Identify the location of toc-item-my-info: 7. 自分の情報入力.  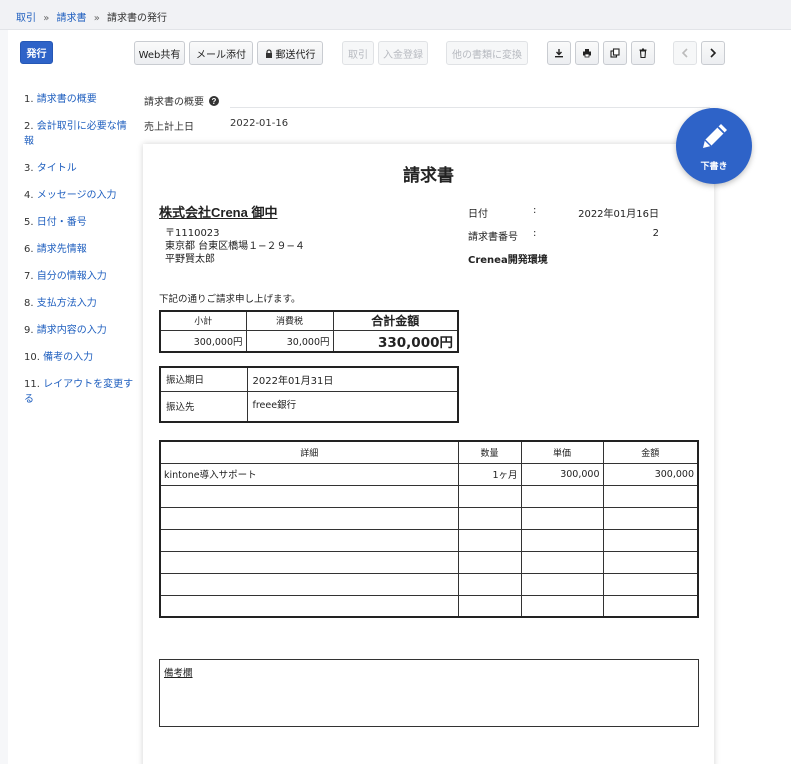
(79, 276).